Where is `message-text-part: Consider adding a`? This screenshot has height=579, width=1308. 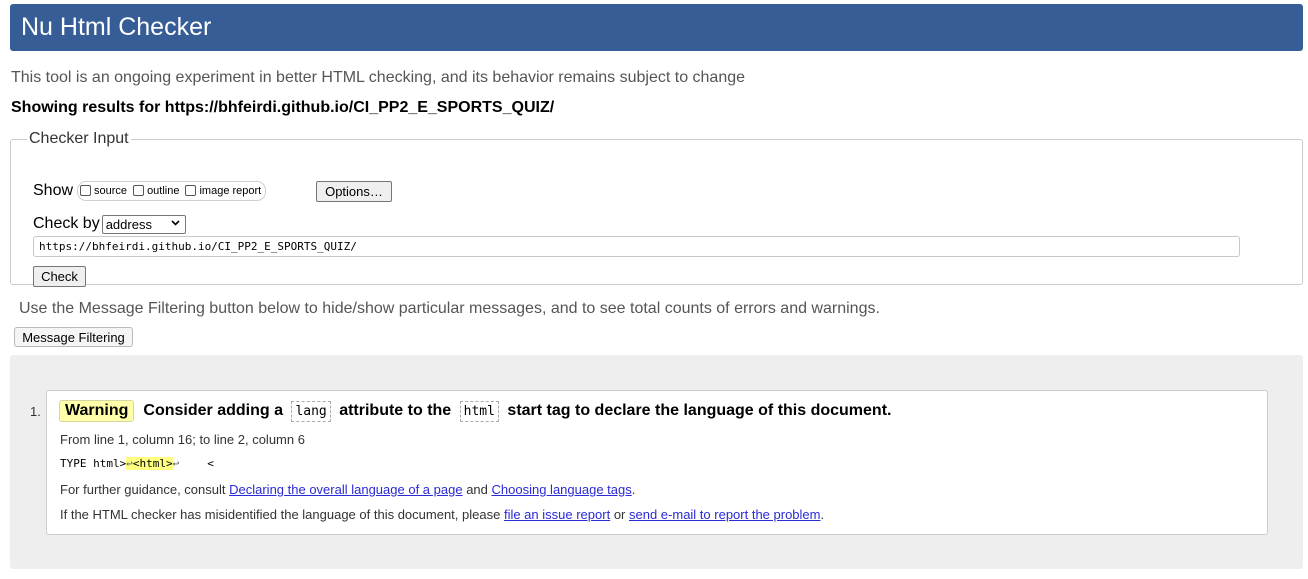
message-text-part: Consider adding a is located at coordinates (213, 410).